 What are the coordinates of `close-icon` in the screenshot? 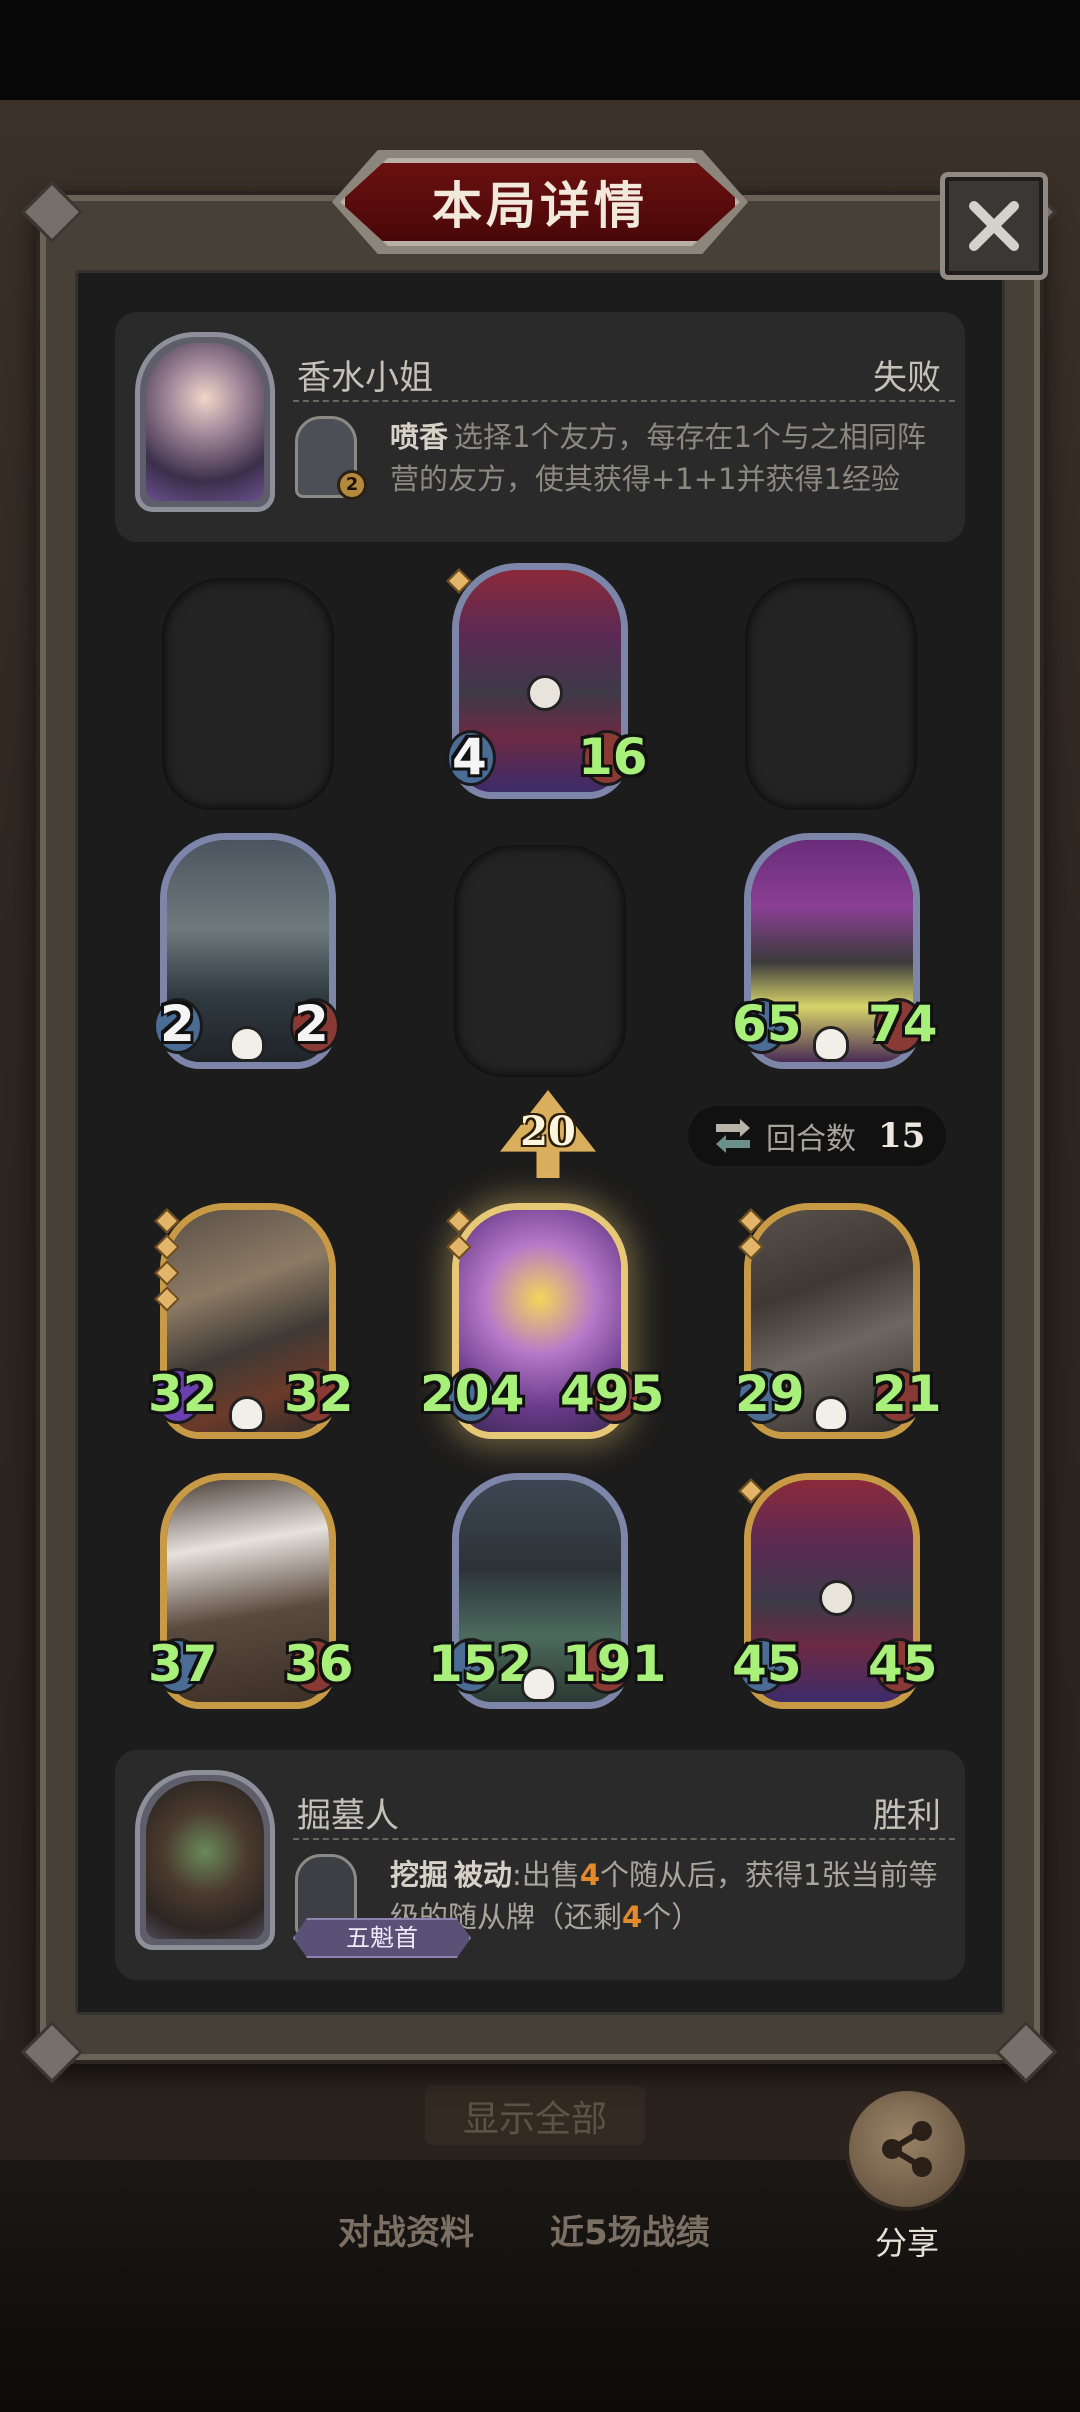 It's located at (994, 226).